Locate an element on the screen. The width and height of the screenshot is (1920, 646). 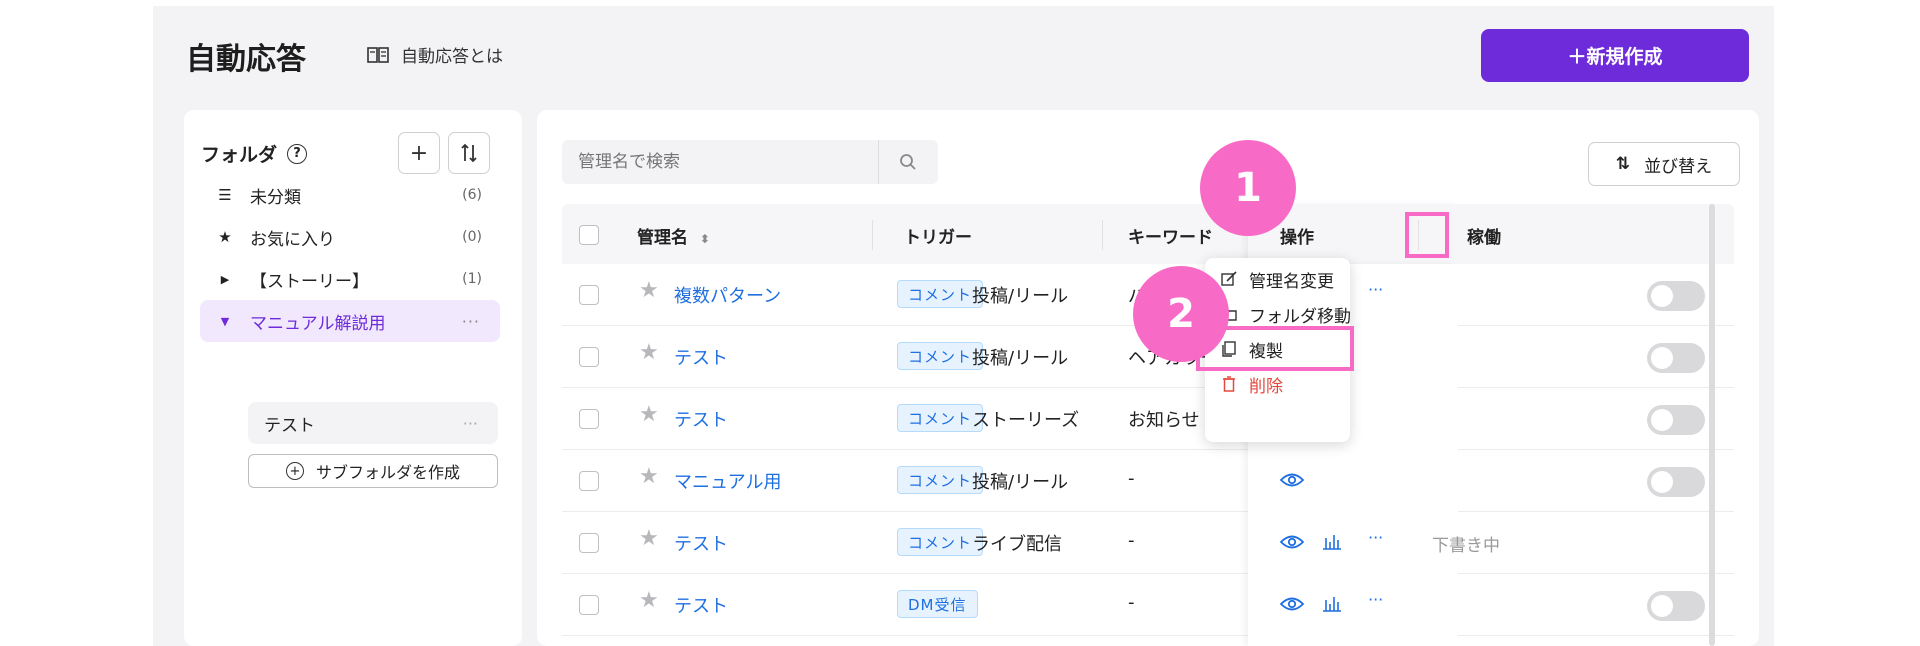
column-header-ops: 操作 is located at coordinates (1297, 238).